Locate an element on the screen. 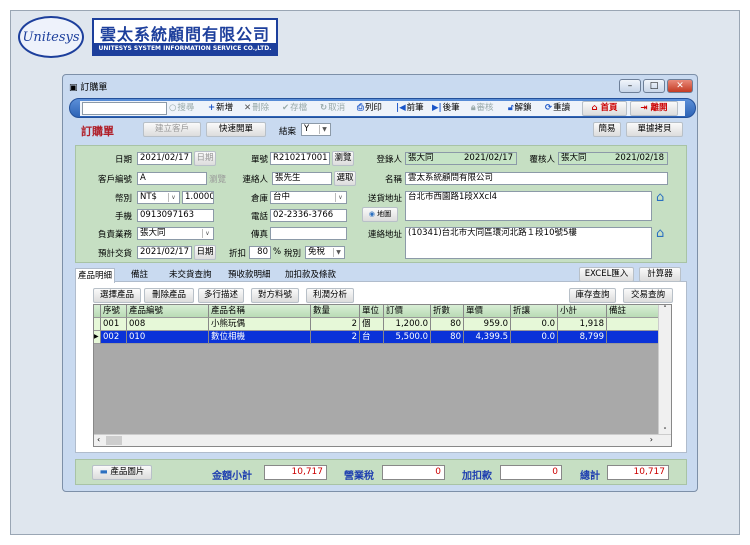  sales-select: 張大同 ∨ is located at coordinates (175, 233).